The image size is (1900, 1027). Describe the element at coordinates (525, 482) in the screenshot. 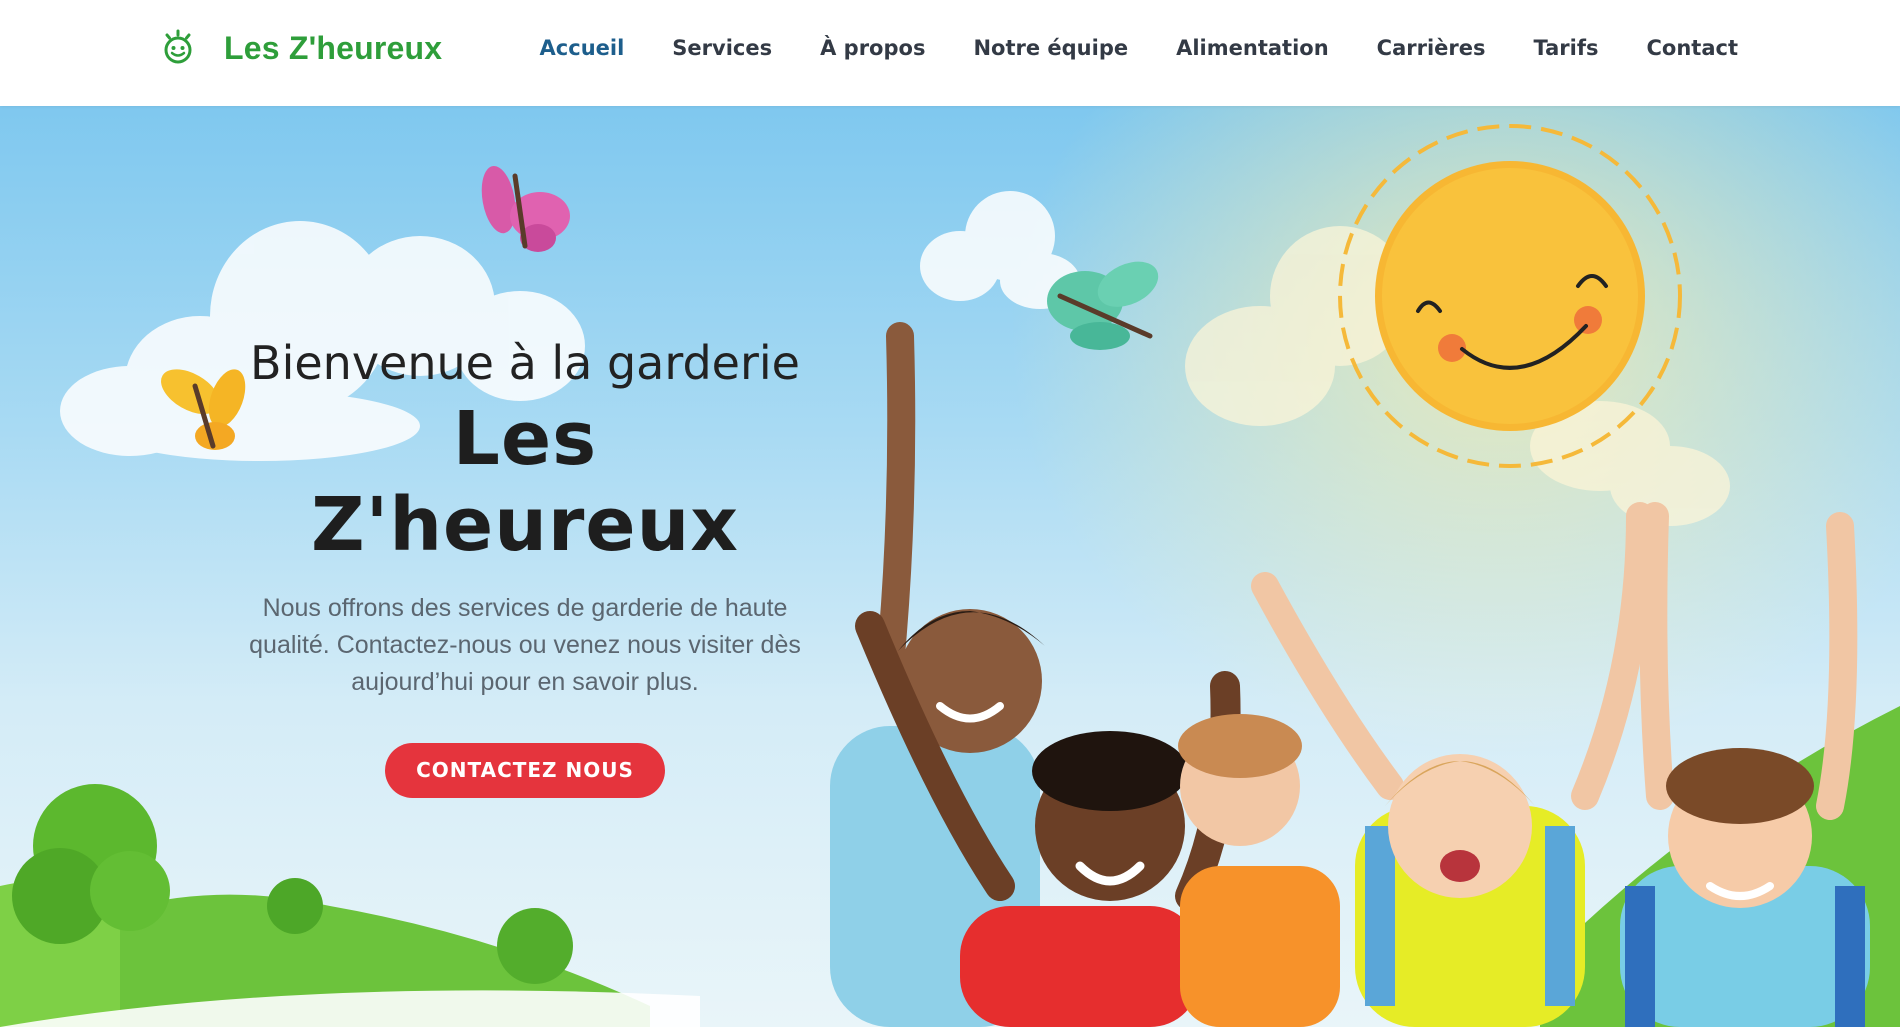

I see `hero-title-line2: Les Z'heureux` at that location.